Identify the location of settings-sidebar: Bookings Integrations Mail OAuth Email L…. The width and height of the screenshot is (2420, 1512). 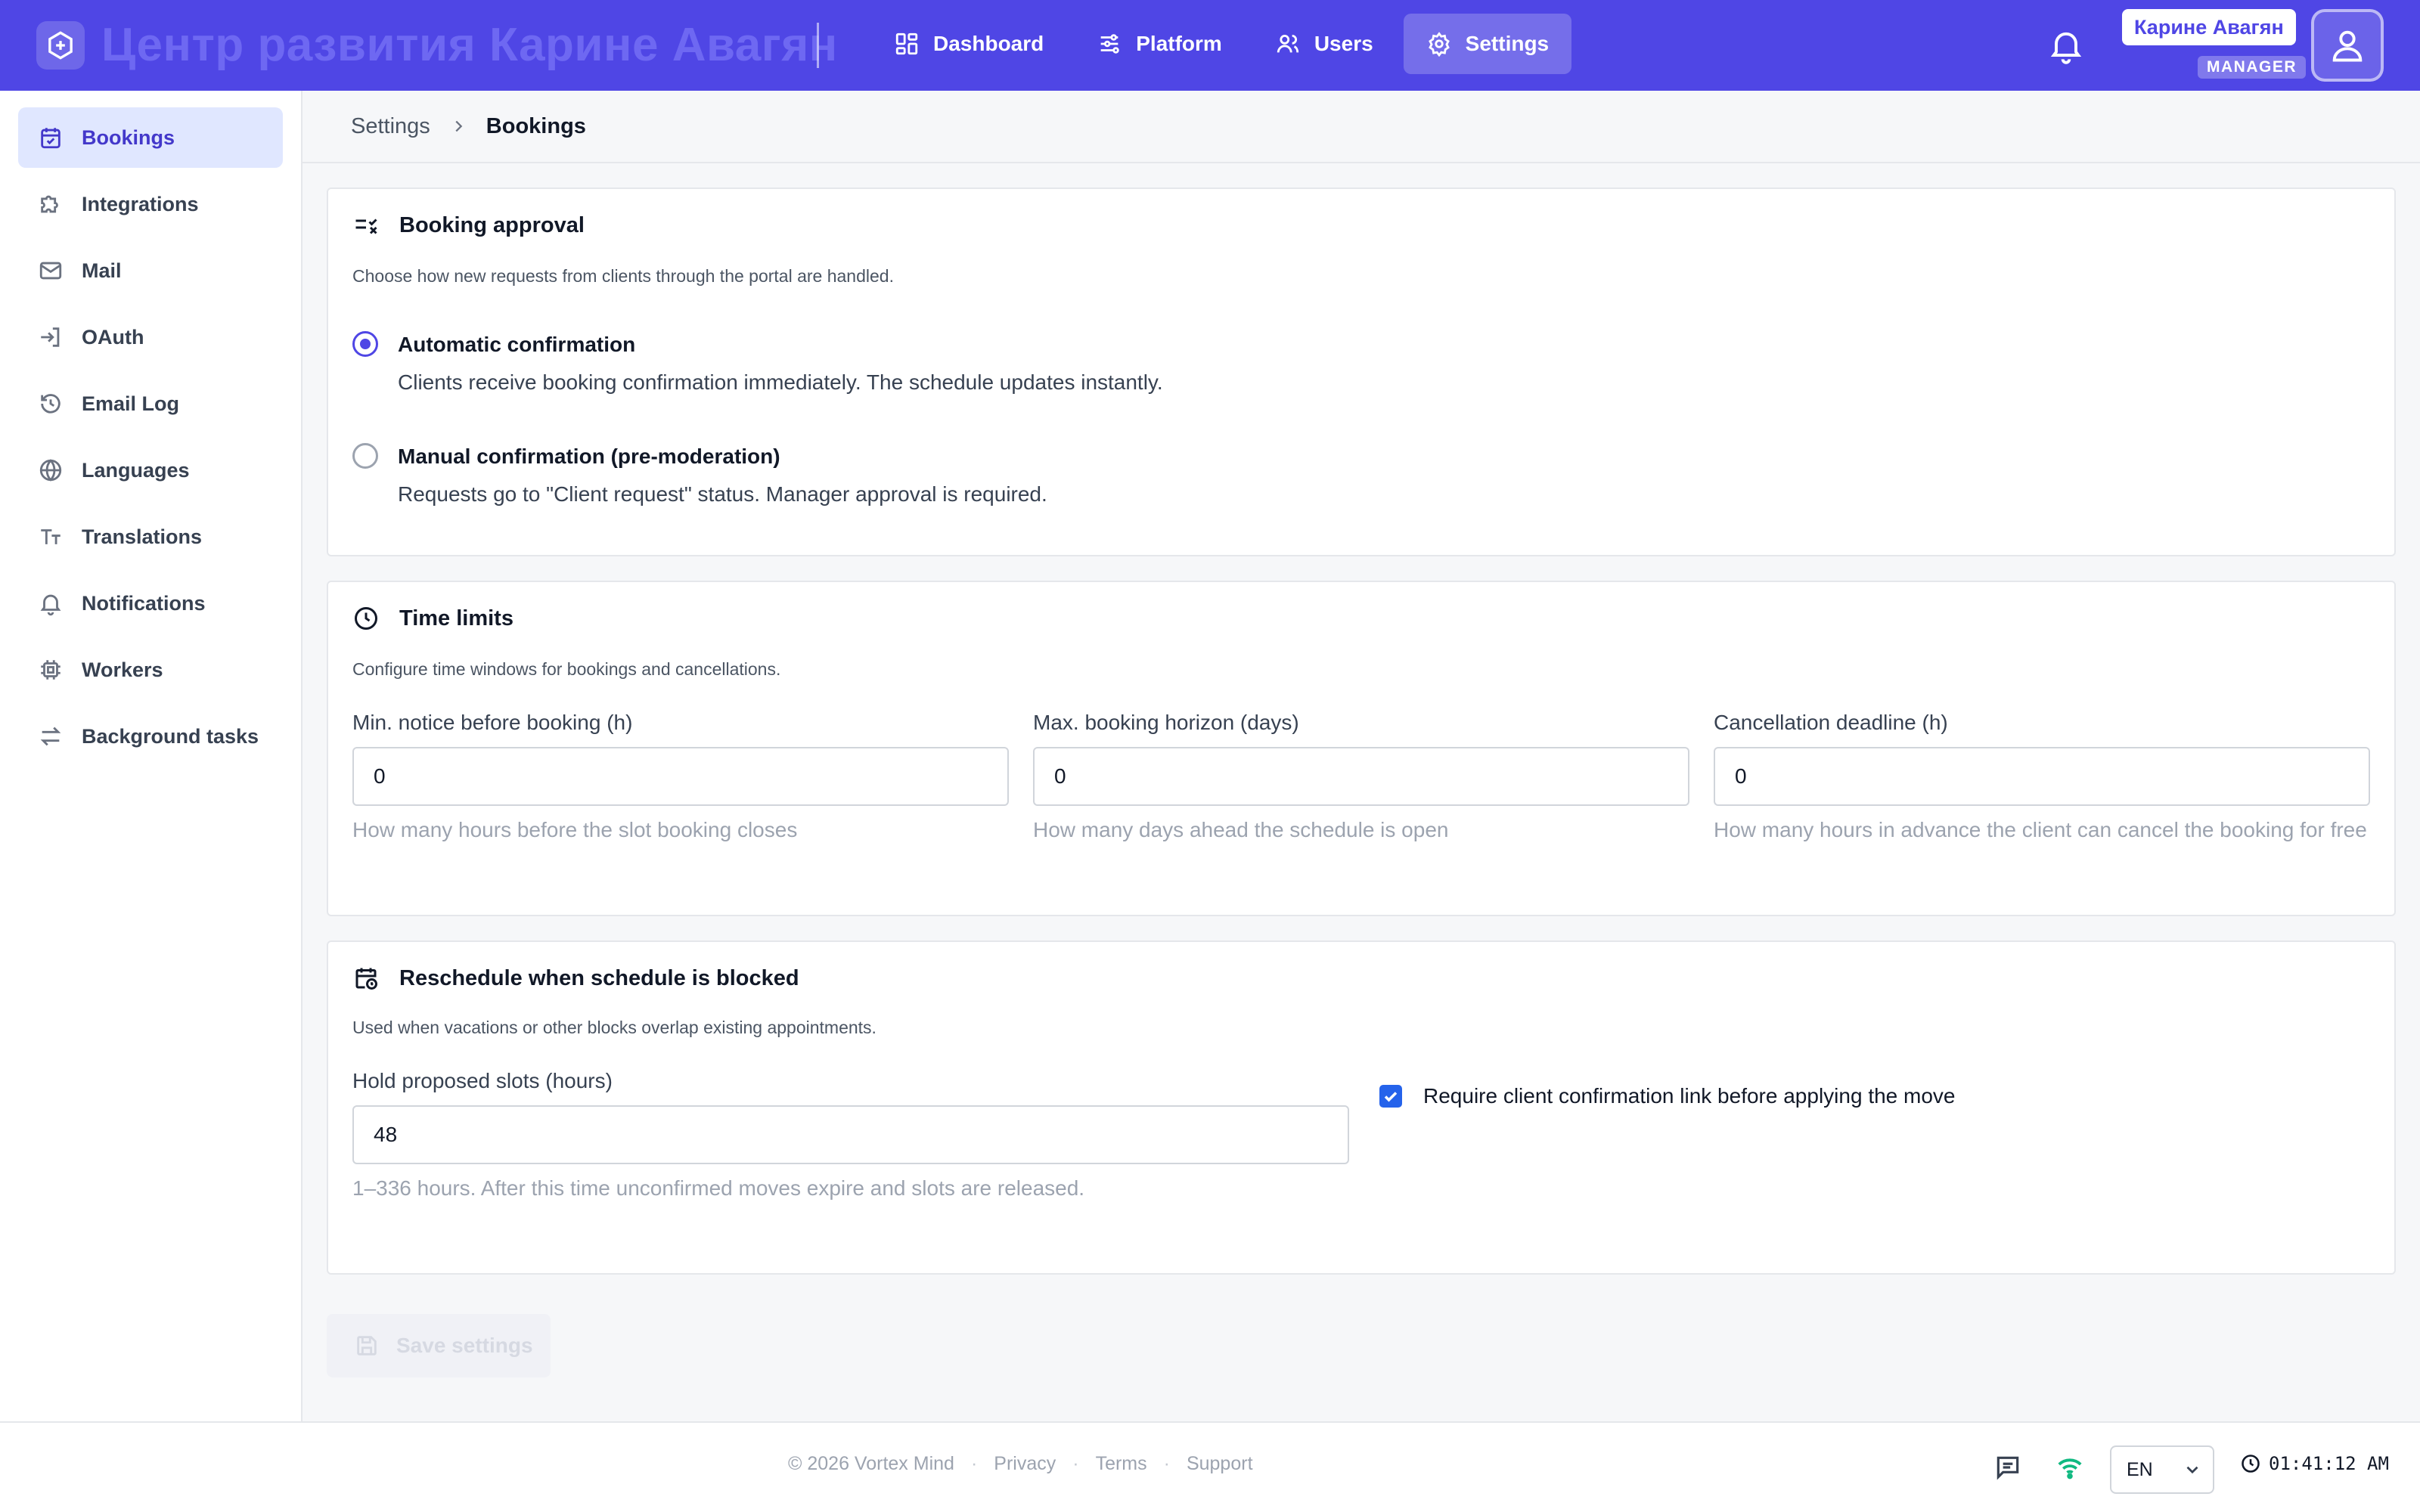
(151, 756).